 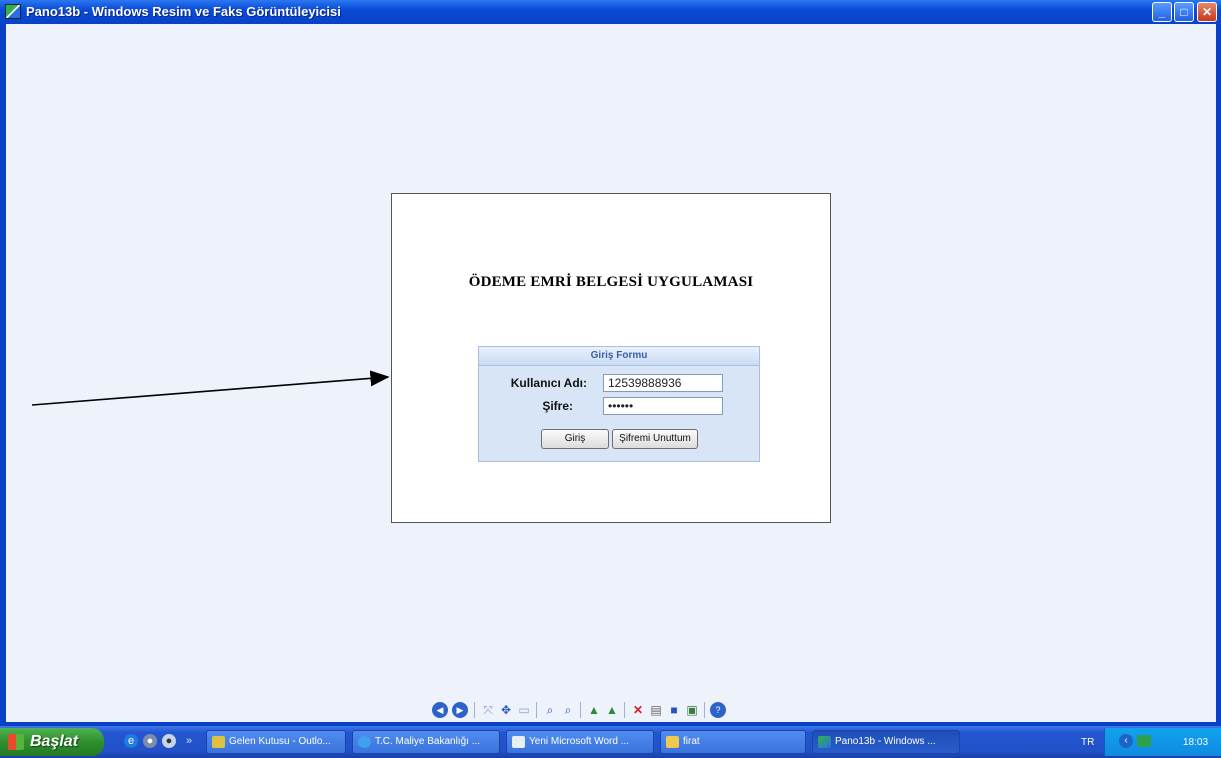 I want to click on internet-explorer-icon: e, so click(x=131, y=741).